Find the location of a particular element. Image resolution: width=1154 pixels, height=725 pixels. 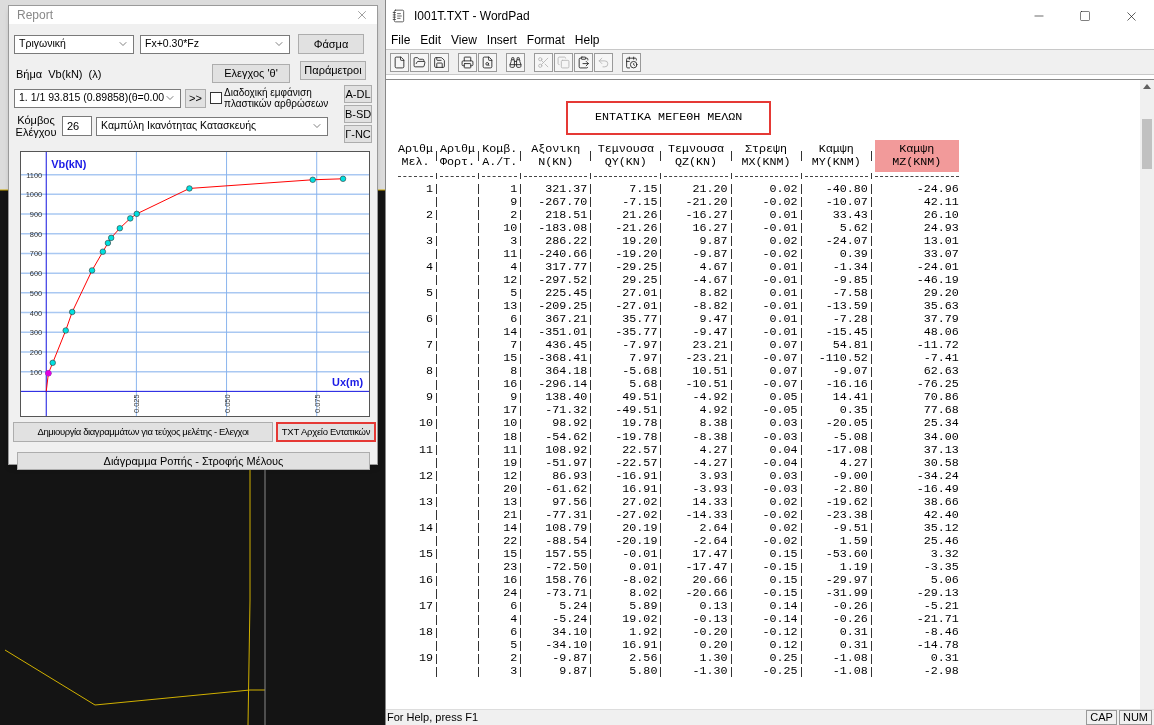

table-cell-text: 0.03 is located at coordinates (783, 424).